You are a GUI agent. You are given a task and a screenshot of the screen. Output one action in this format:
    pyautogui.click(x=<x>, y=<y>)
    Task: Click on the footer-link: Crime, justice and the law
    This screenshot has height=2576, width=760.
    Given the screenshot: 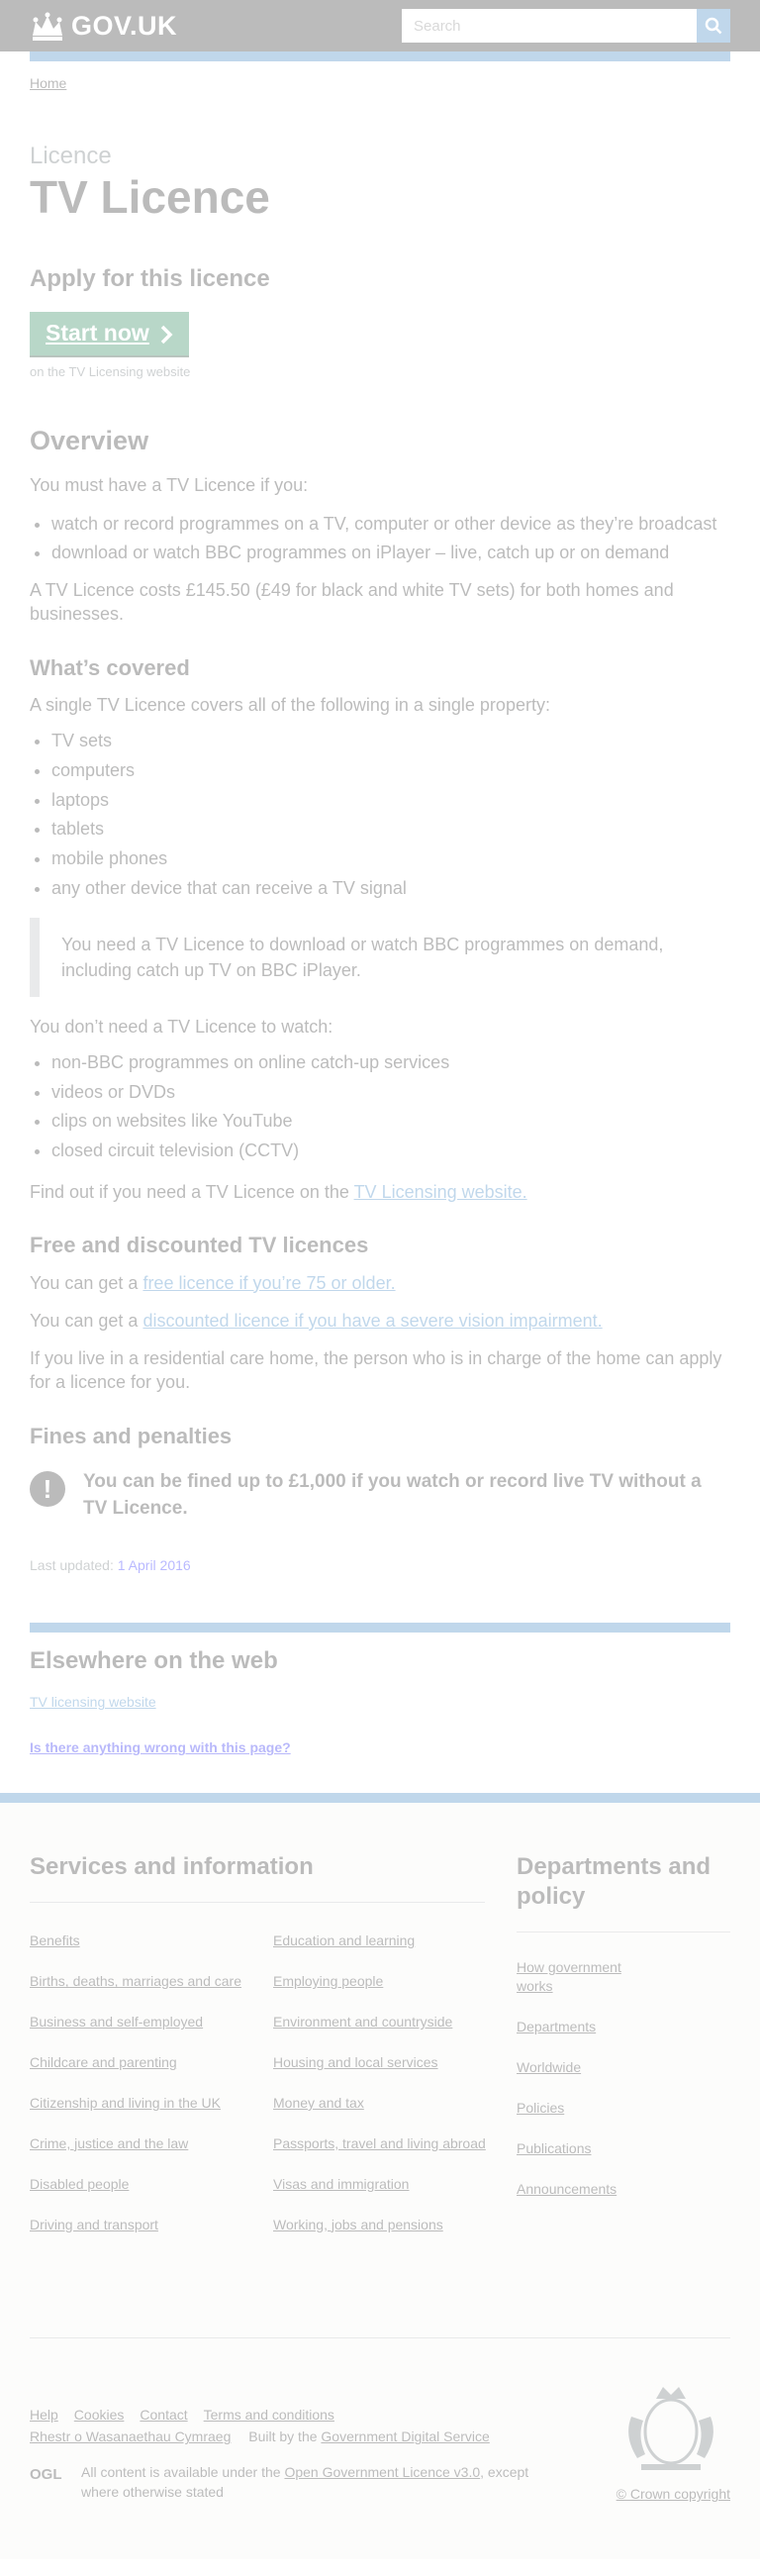 What is the action you would take?
    pyautogui.click(x=139, y=2144)
    